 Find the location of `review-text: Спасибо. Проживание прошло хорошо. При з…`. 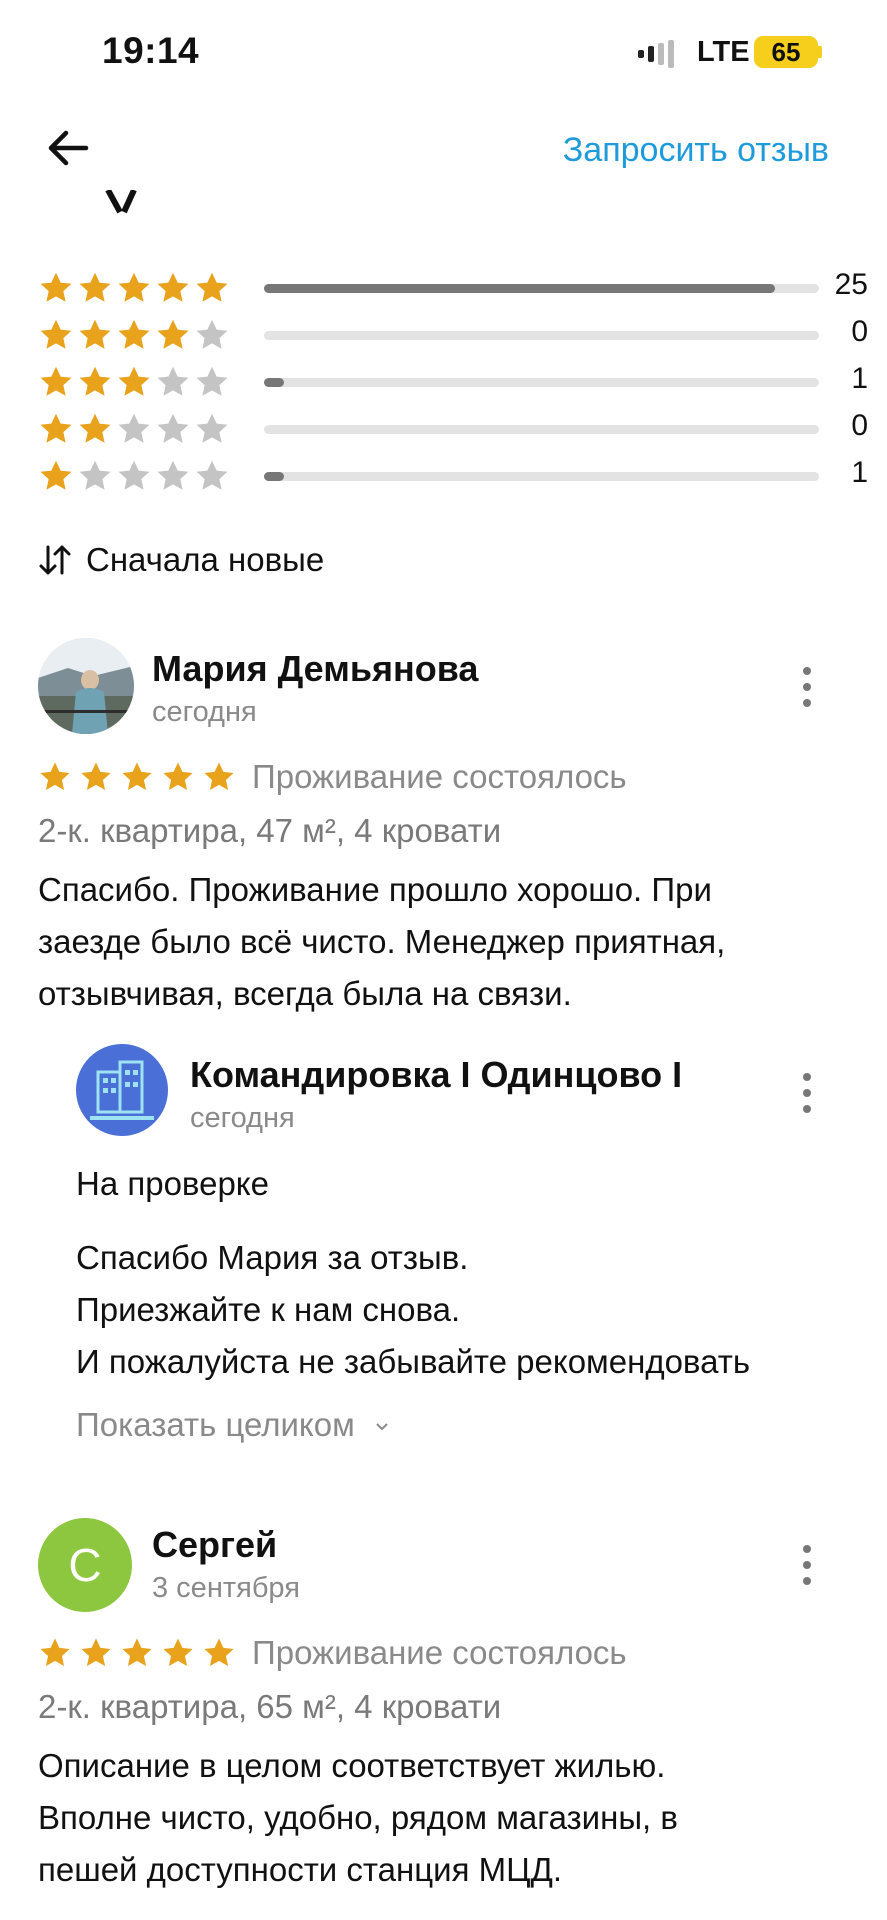

review-text: Спасибо. Проживание прошло хорошо. При з… is located at coordinates (381, 942).